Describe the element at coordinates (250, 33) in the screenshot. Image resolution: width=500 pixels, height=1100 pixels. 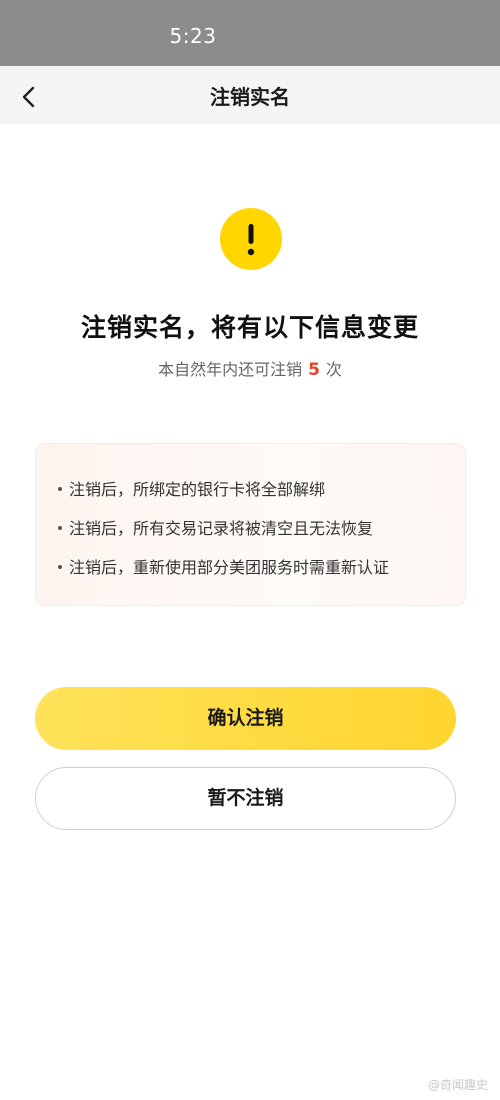
I see `status-bar: 5:23` at that location.